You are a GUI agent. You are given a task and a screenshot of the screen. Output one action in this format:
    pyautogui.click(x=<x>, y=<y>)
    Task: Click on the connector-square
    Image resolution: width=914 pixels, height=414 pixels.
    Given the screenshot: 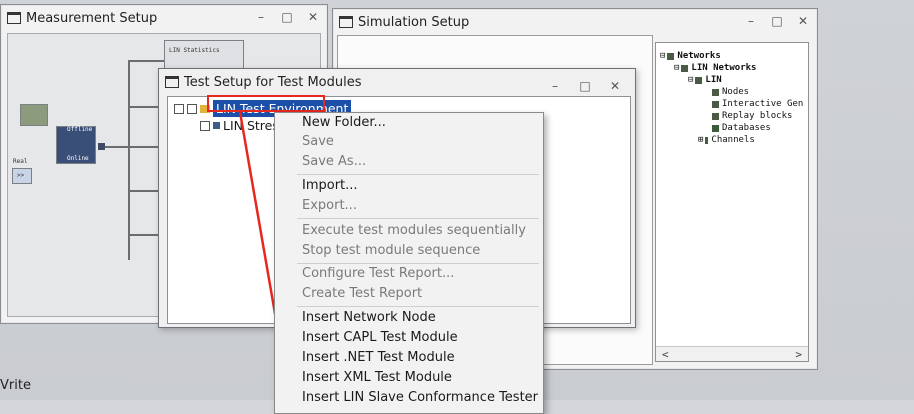 What is the action you would take?
    pyautogui.click(x=101, y=146)
    